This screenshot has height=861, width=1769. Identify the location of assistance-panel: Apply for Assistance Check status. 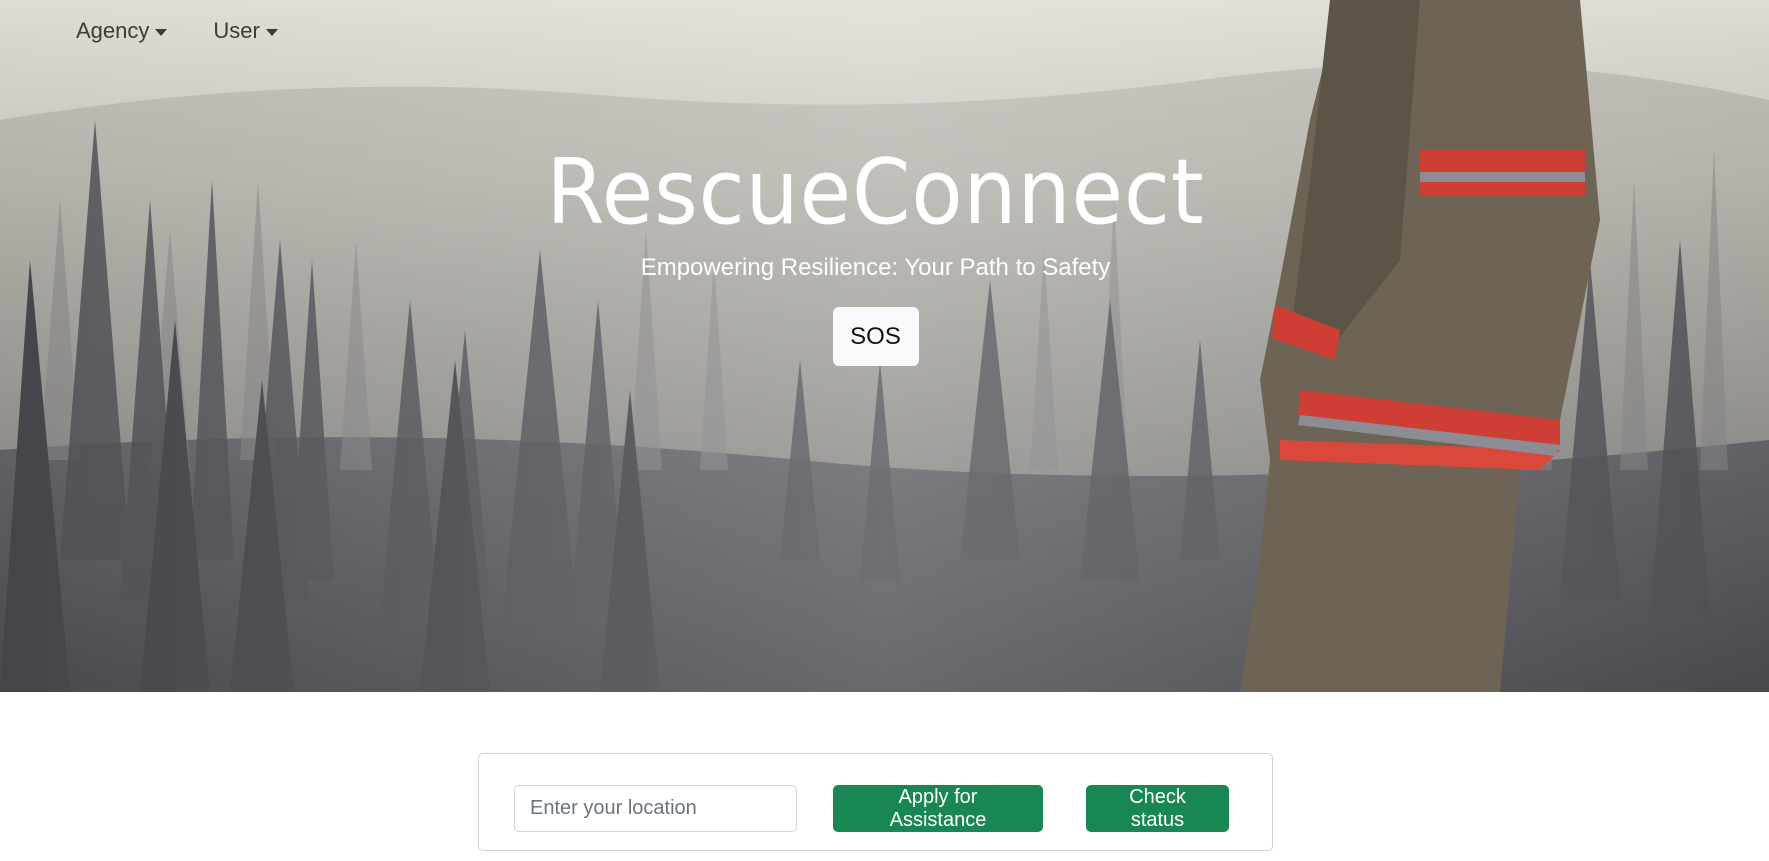
(875, 802).